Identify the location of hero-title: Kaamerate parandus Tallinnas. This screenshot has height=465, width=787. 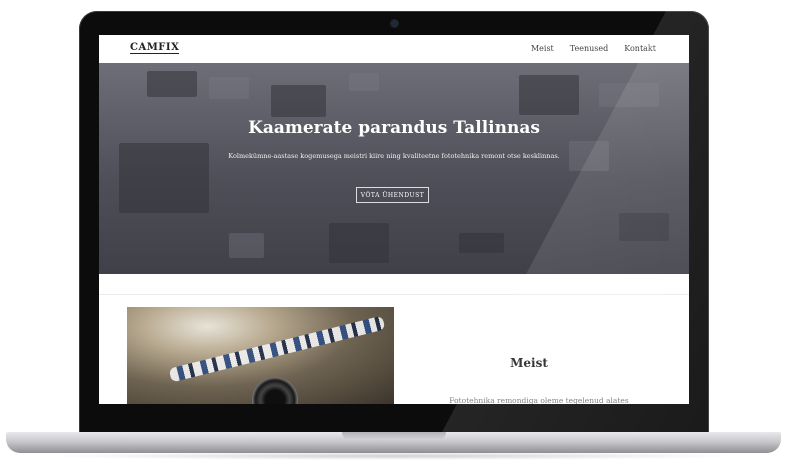
(394, 128).